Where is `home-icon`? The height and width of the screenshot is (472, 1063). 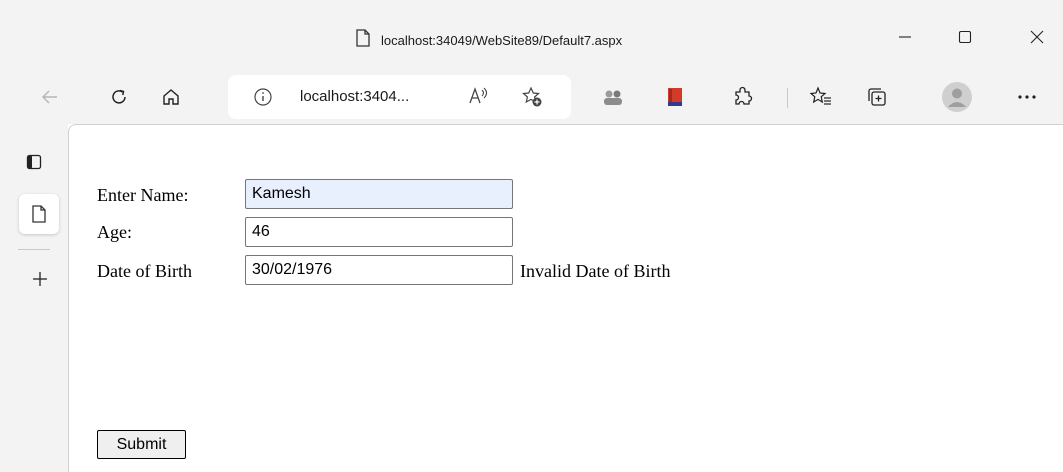 home-icon is located at coordinates (171, 97).